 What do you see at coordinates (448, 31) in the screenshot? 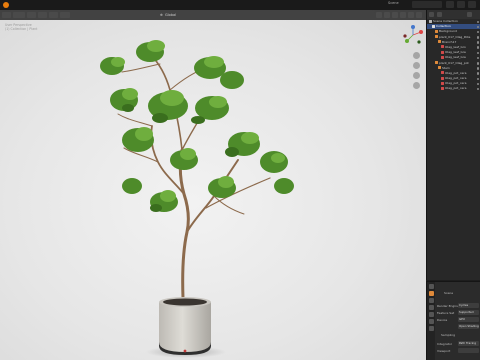
I see `outliner-row-label: Background` at bounding box center [448, 31].